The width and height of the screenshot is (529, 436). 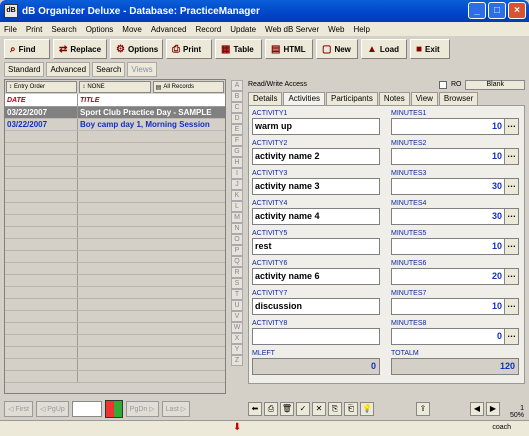 I want to click on spell-icon: ✓, so click(x=303, y=409).